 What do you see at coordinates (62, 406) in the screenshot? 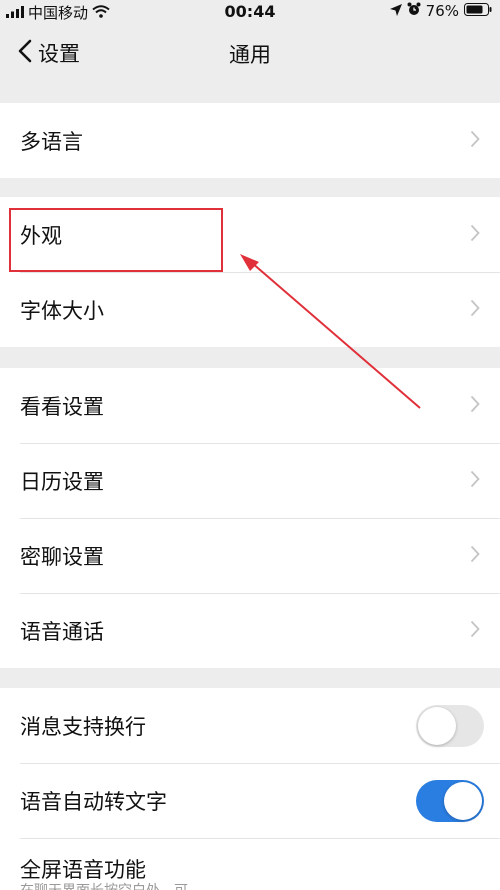
I see `row-label: 看看设置` at bounding box center [62, 406].